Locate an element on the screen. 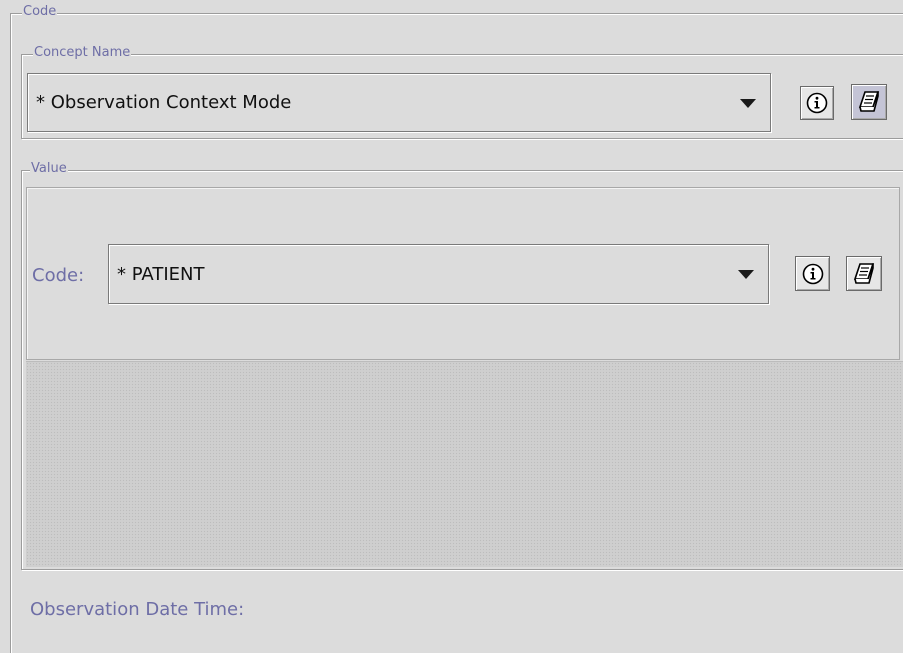  value-code-label: Code: is located at coordinates (58, 275).